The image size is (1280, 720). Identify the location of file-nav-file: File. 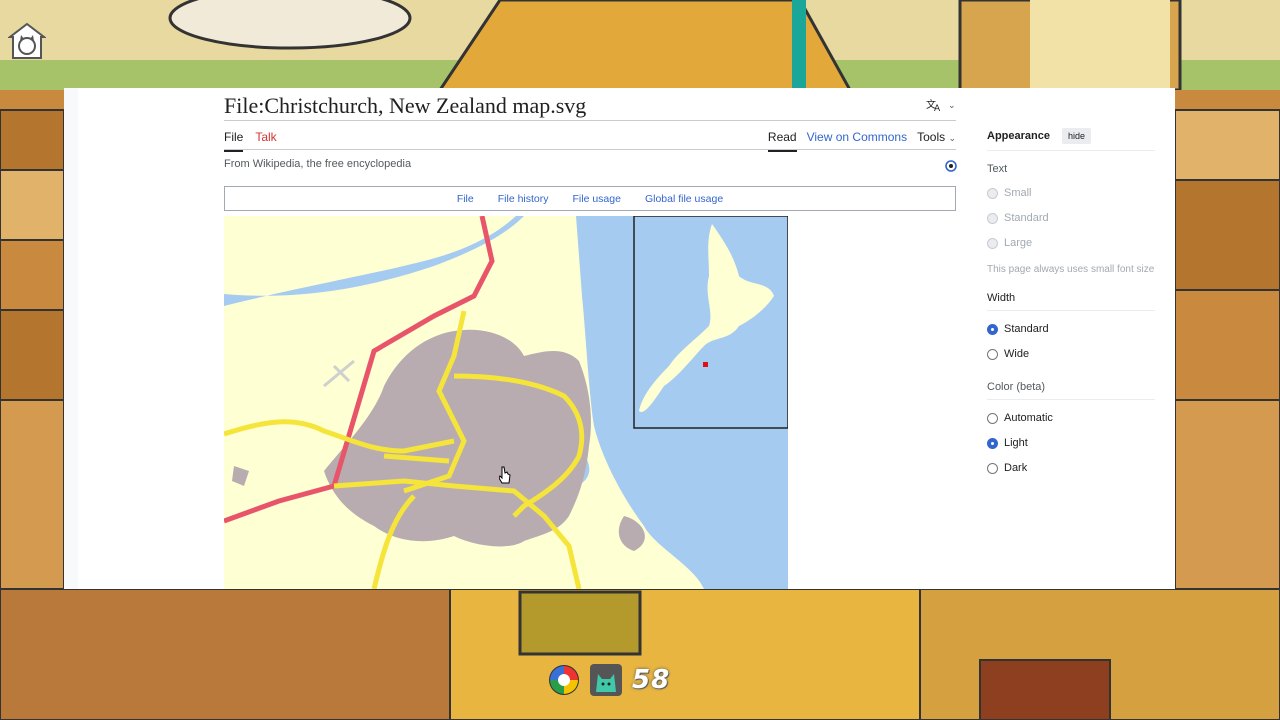
(465, 199).